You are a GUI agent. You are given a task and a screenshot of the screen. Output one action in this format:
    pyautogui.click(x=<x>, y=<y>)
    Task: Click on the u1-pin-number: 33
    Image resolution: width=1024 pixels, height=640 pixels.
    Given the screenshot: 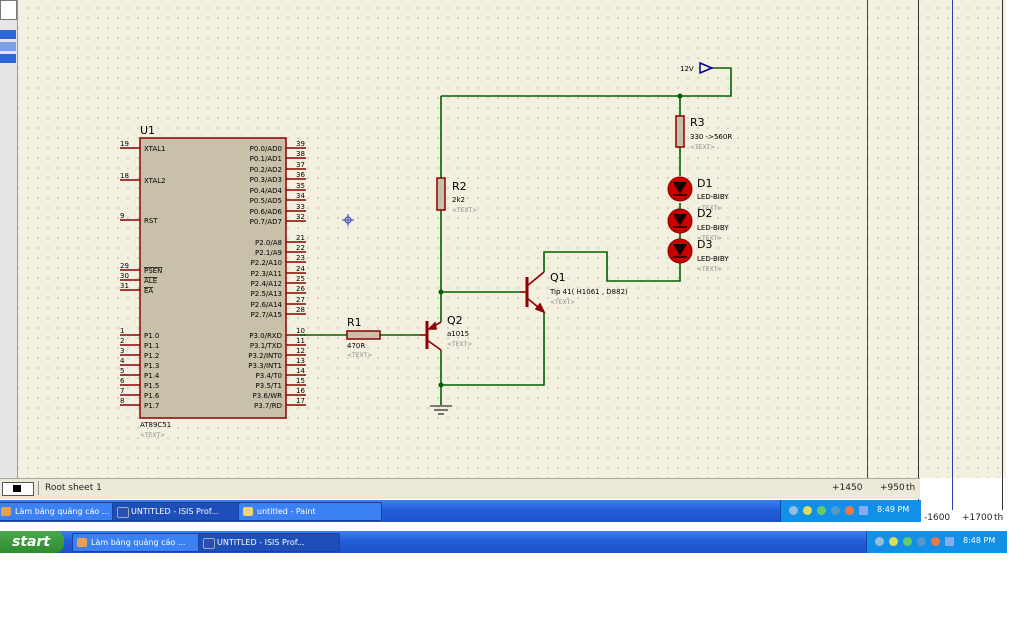 What is the action you would take?
    pyautogui.click(x=300, y=207)
    